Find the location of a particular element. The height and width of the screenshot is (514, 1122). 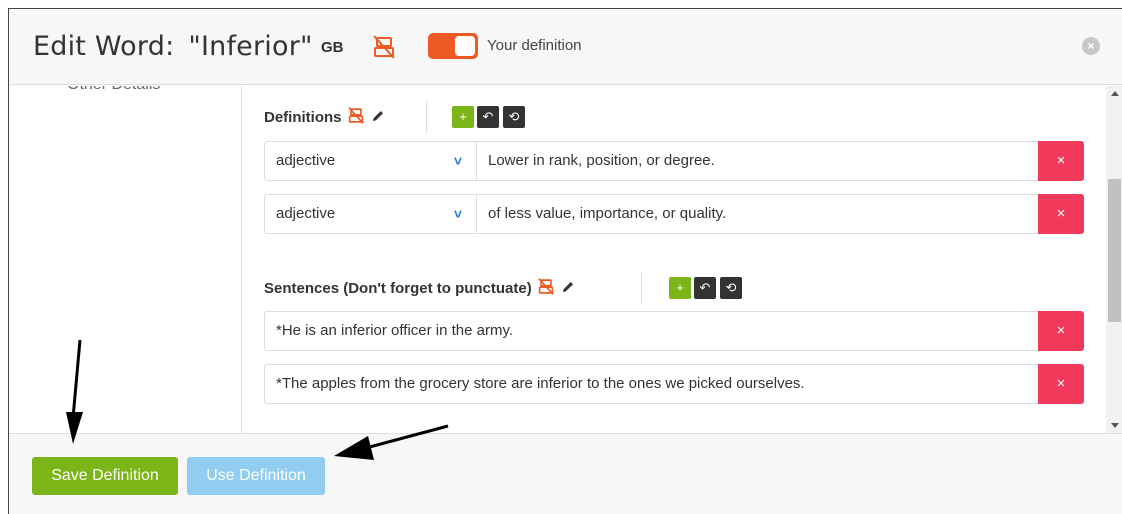

scroll-down-icon is located at coordinates (1115, 425).